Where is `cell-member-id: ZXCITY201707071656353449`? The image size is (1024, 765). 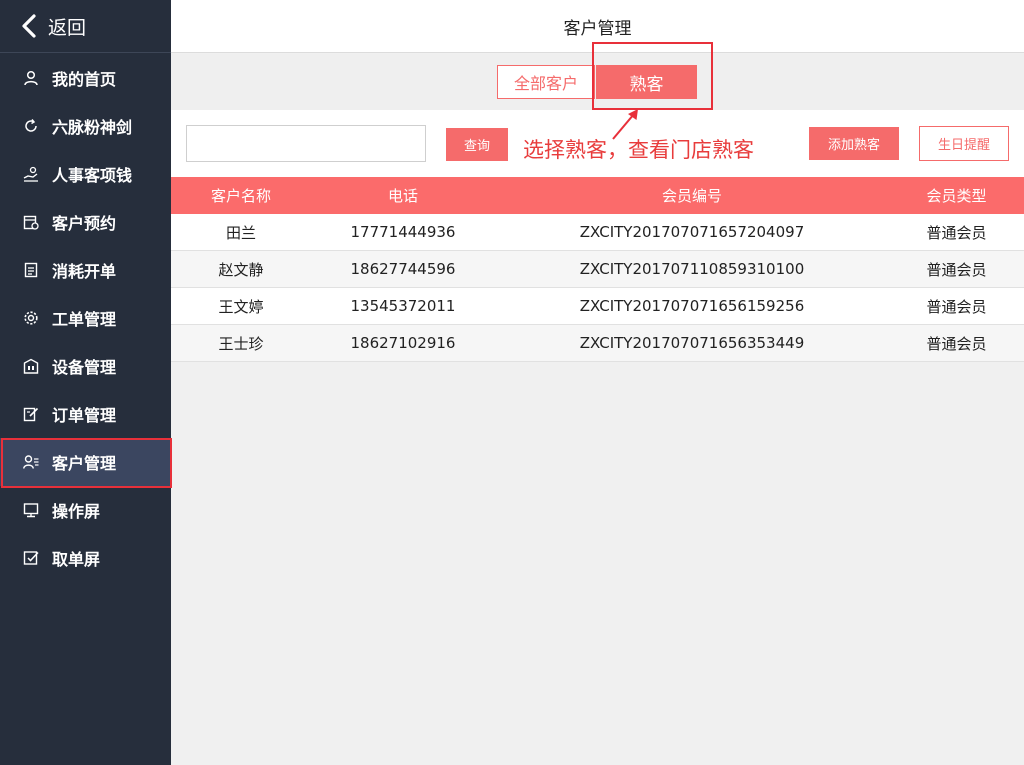 cell-member-id: ZXCITY201707071656353449 is located at coordinates (692, 343).